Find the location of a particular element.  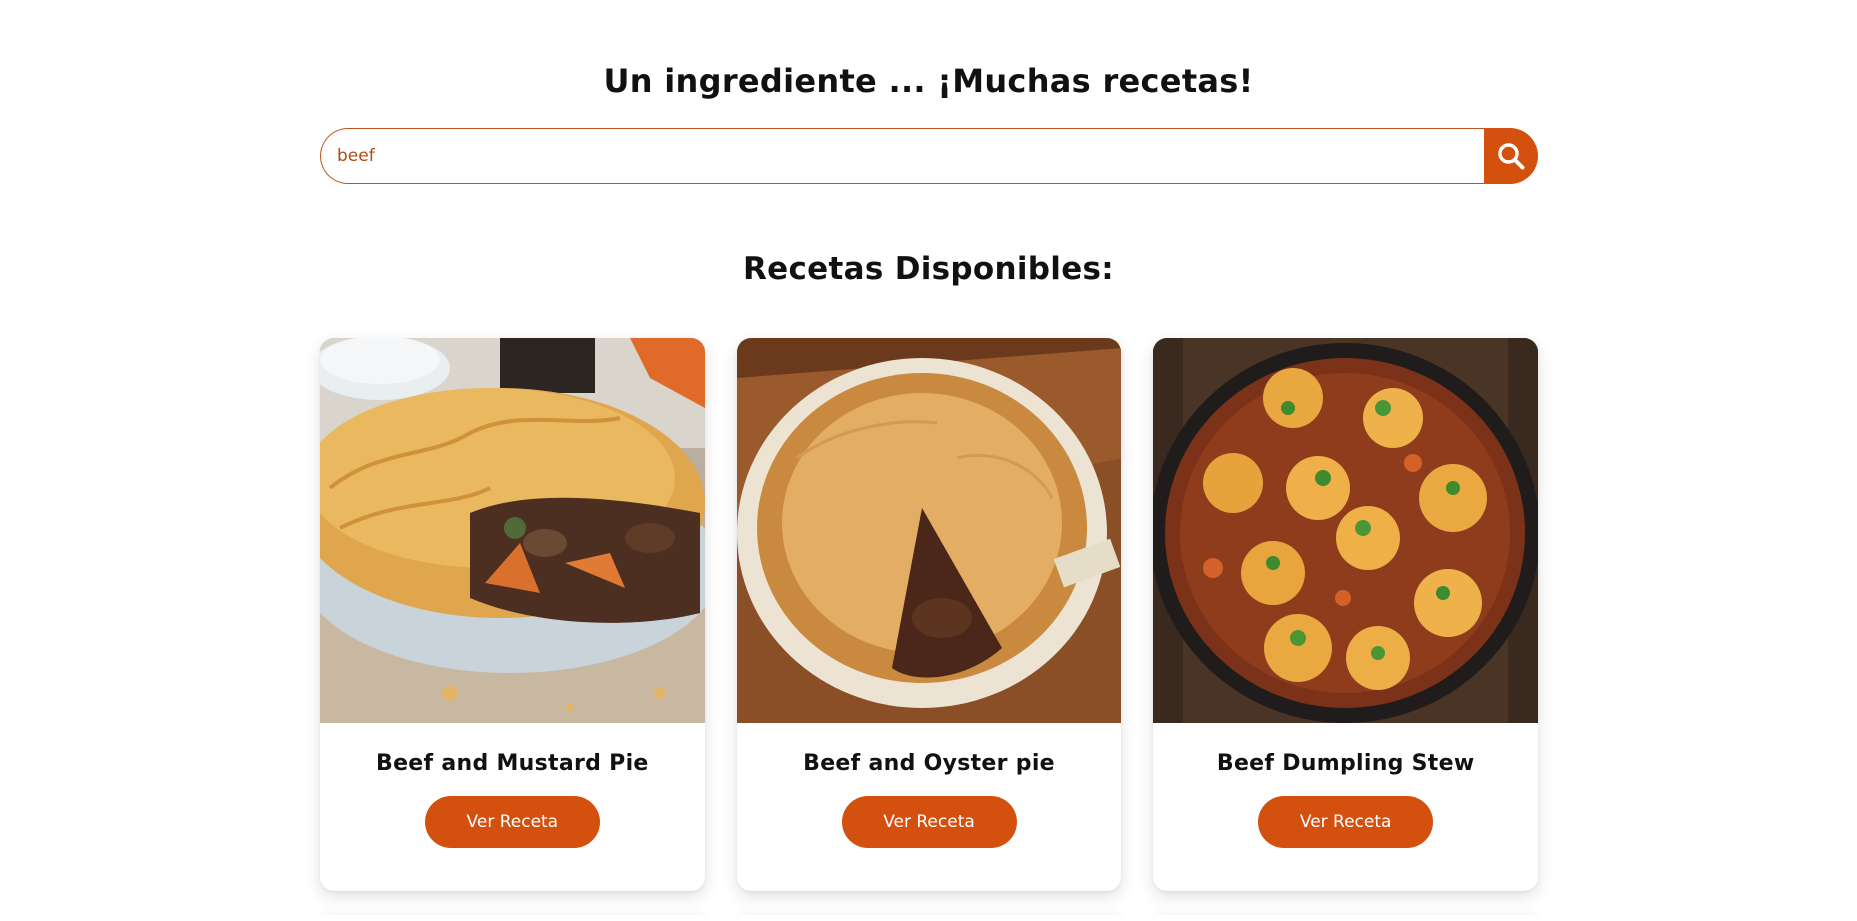

next-row-card-edges is located at coordinates (929, 918).